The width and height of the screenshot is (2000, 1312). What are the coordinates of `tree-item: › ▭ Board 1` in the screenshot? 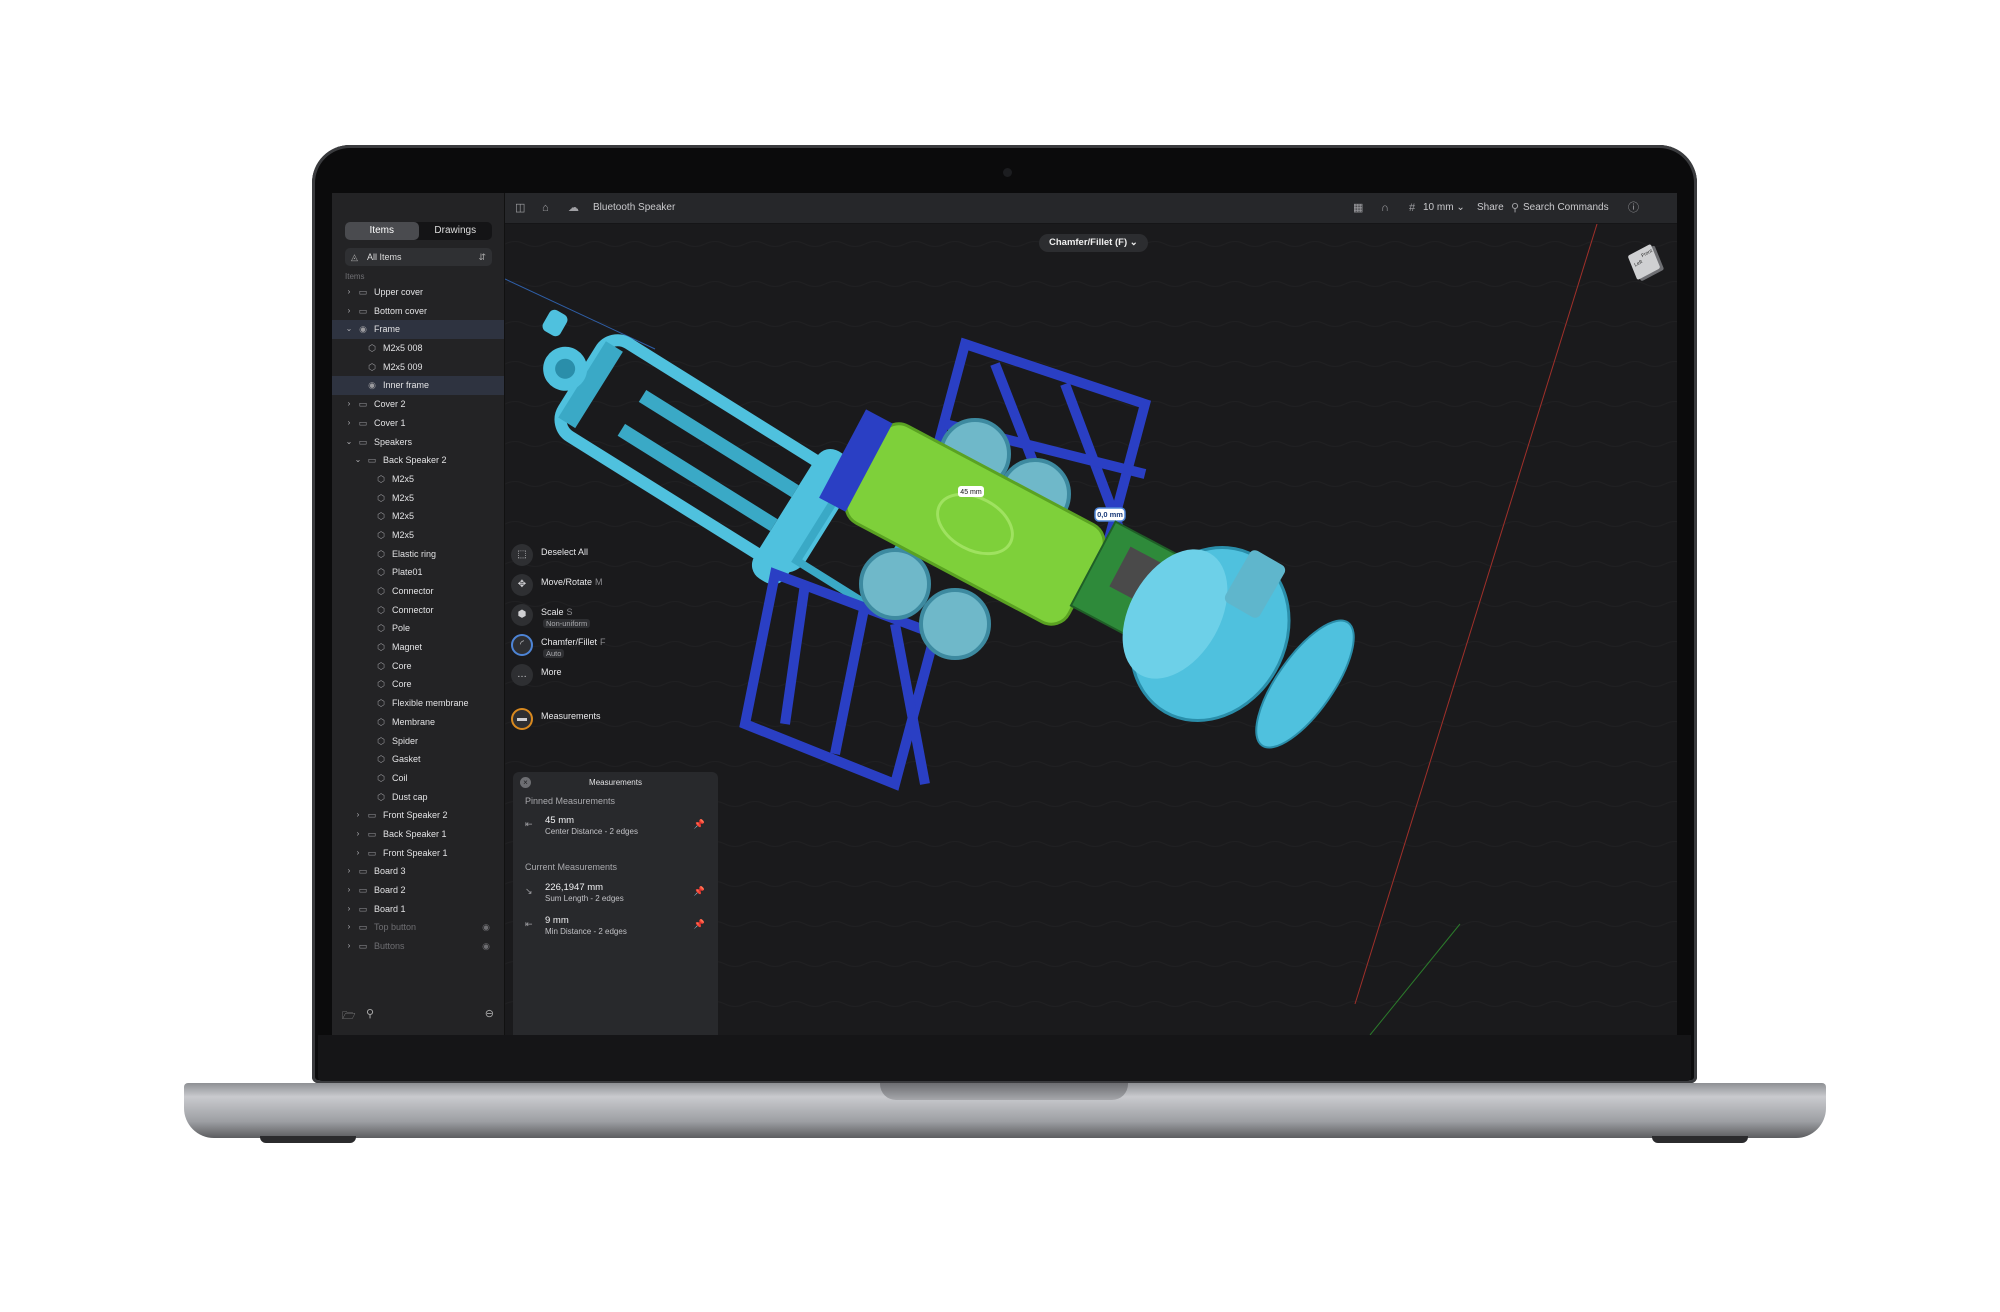 It's located at (418, 909).